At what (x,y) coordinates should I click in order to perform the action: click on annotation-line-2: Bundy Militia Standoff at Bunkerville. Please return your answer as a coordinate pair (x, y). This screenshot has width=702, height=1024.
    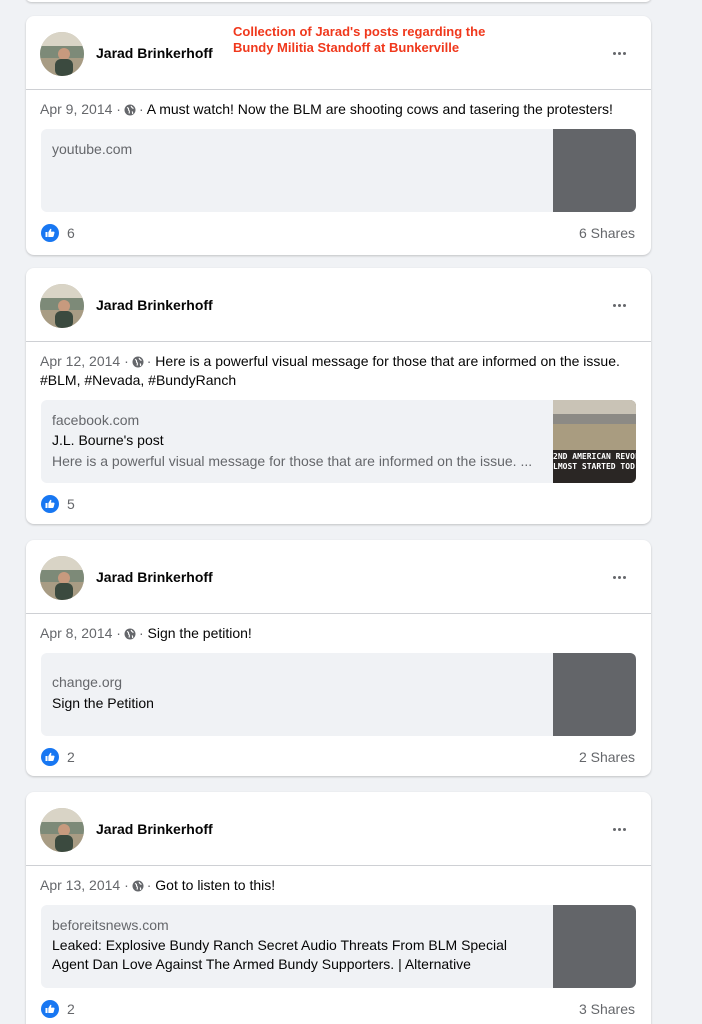
    Looking at the image, I should click on (346, 47).